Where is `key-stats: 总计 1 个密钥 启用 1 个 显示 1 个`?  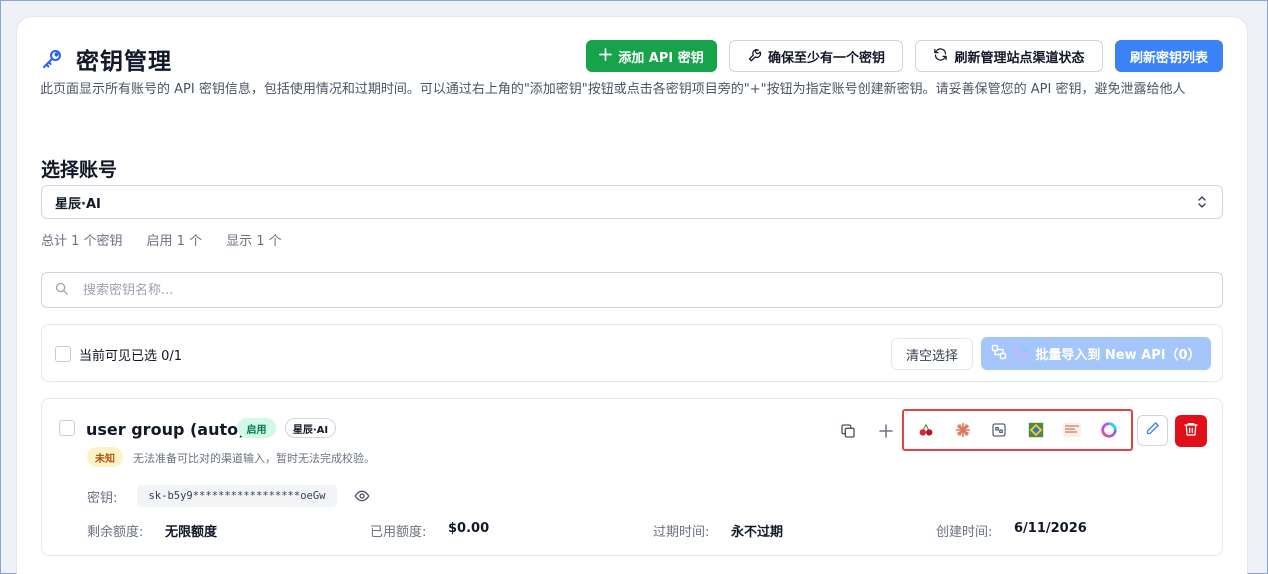 key-stats: 总计 1 个密钥 启用 1 个 显示 1 个 is located at coordinates (161, 239).